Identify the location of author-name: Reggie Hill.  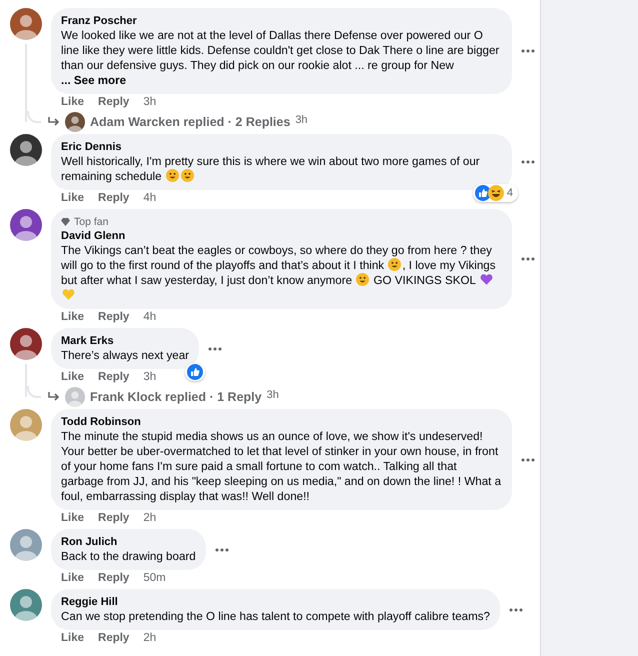
(275, 602).